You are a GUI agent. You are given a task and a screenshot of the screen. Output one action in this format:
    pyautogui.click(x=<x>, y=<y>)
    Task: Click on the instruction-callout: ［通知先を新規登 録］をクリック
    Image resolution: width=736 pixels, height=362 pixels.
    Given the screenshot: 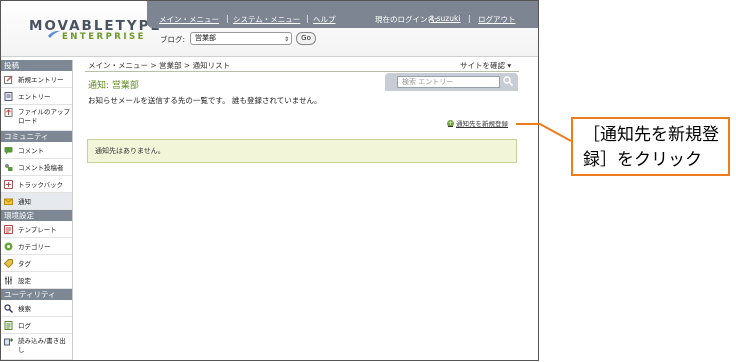 What is the action you would take?
    pyautogui.click(x=650, y=146)
    